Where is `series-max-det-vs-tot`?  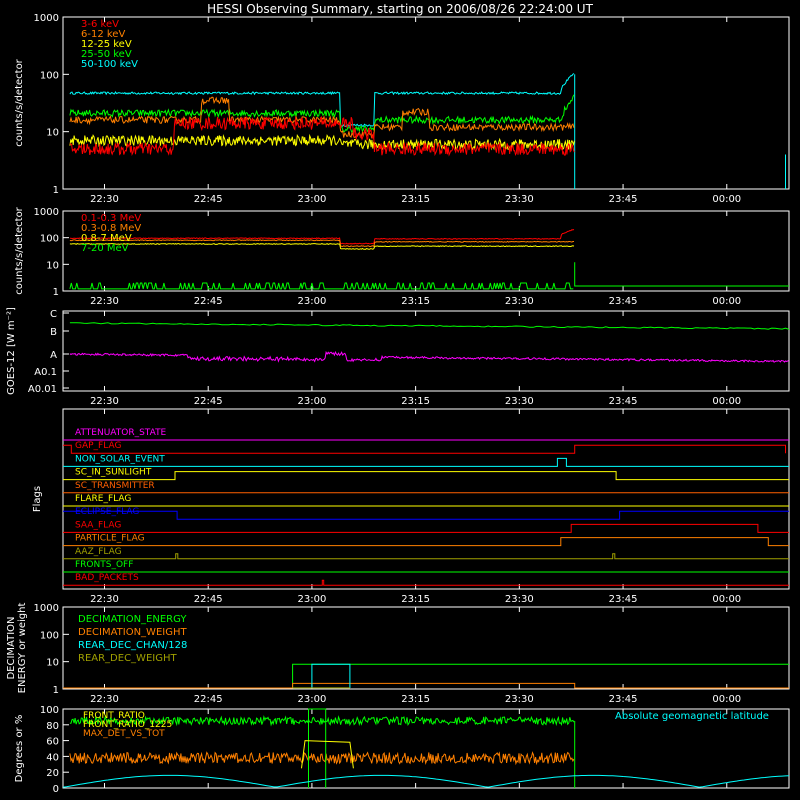
series-max-det-vs-tot is located at coordinates (322, 758).